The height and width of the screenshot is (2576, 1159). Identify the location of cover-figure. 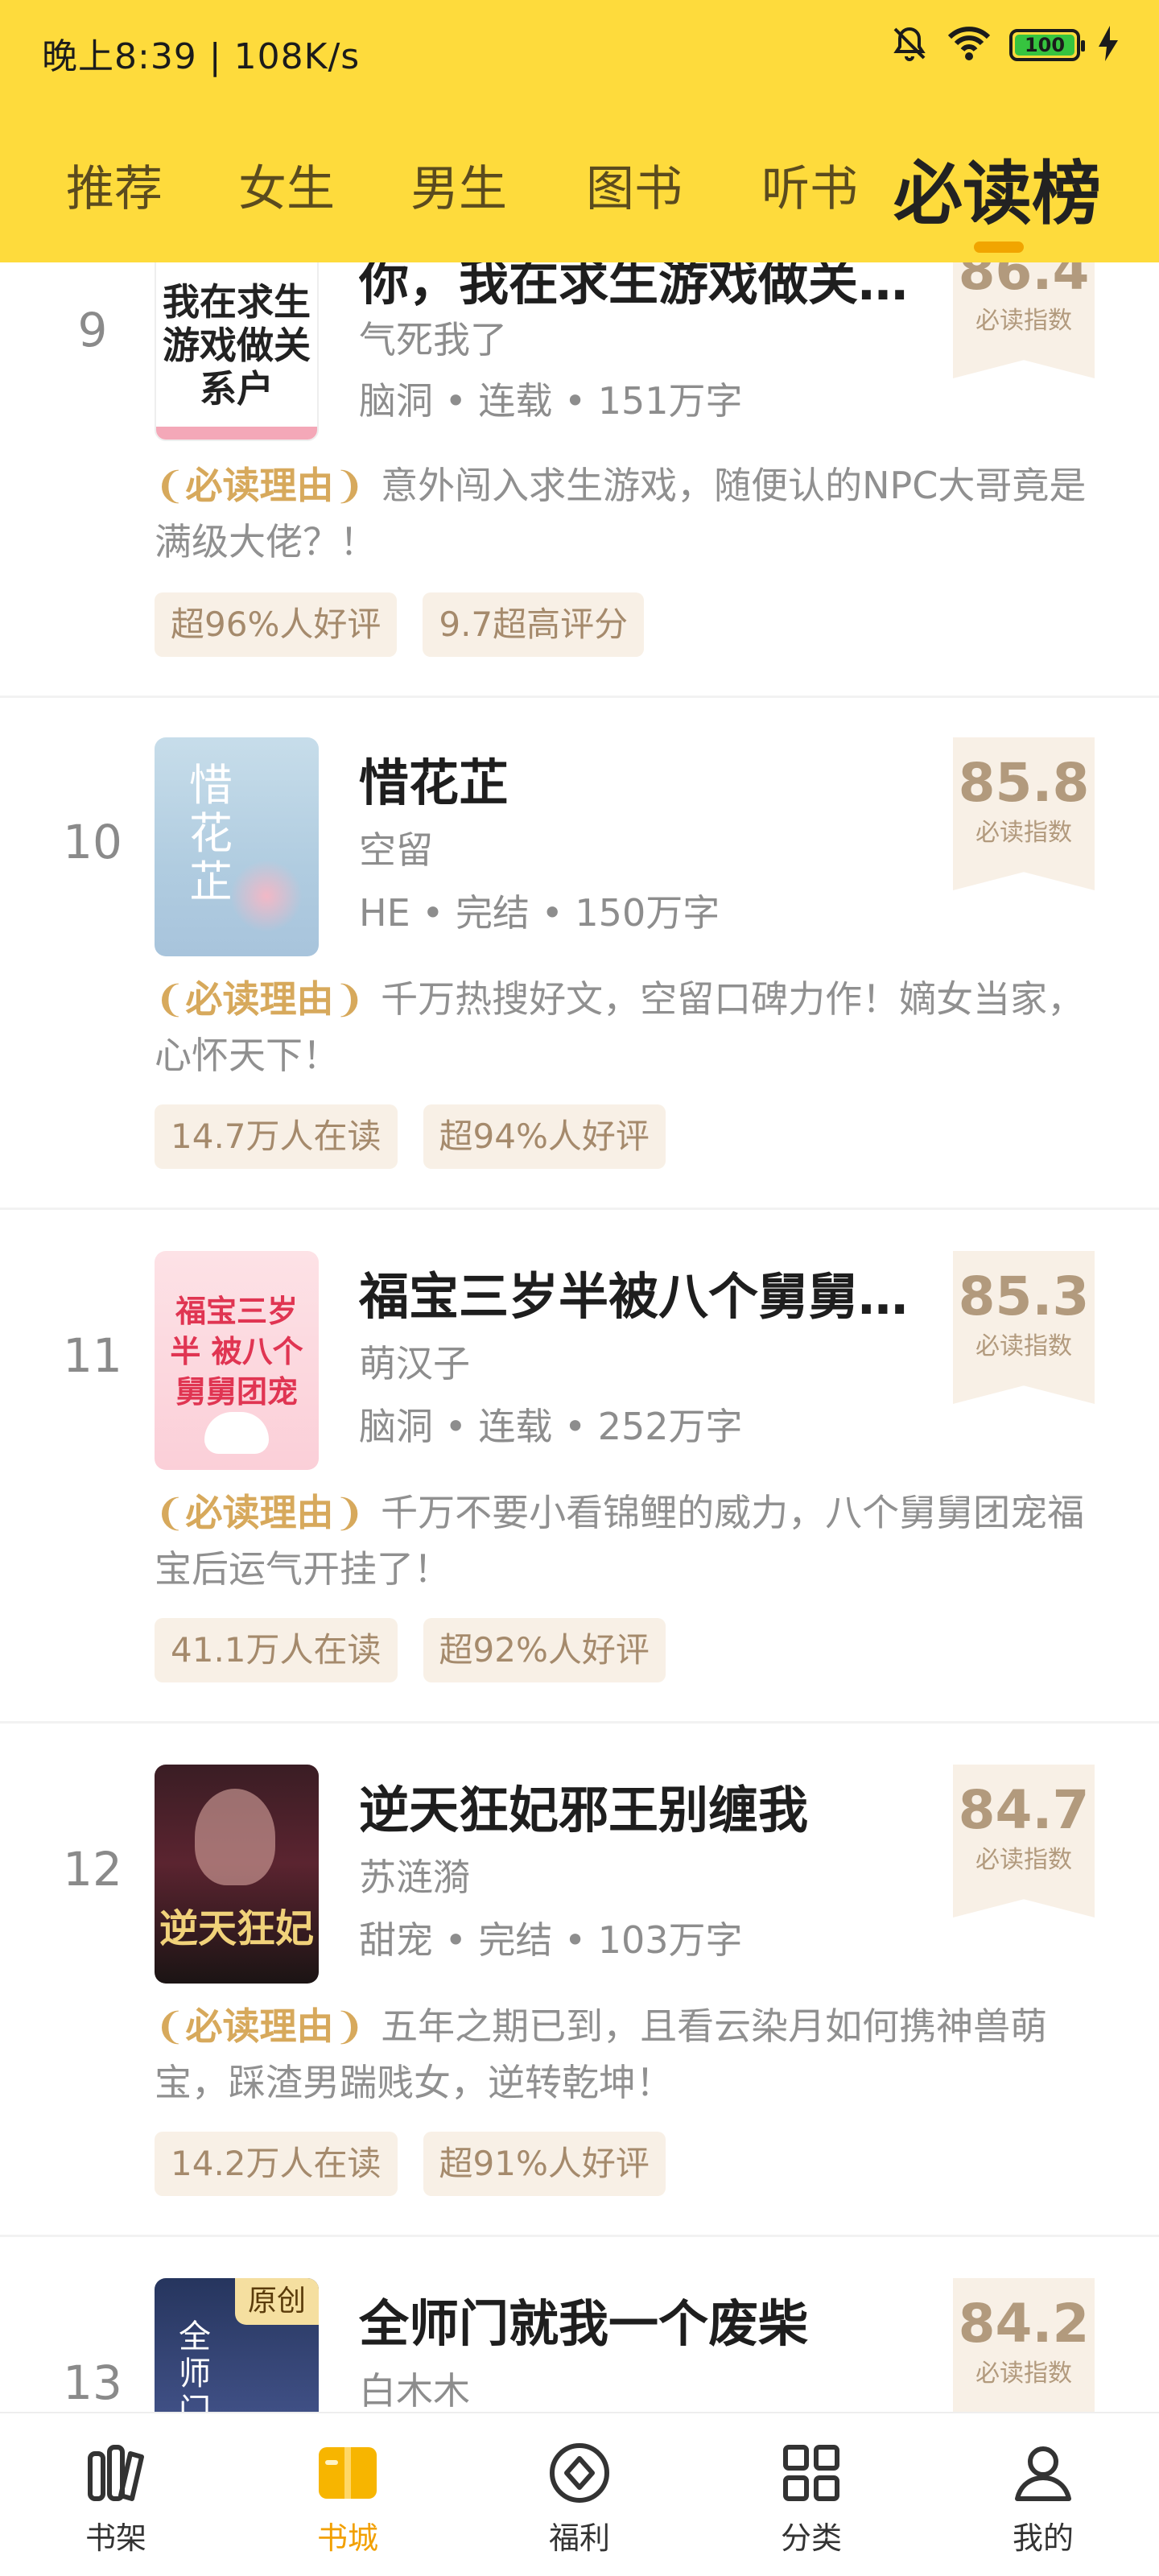
(235, 1837).